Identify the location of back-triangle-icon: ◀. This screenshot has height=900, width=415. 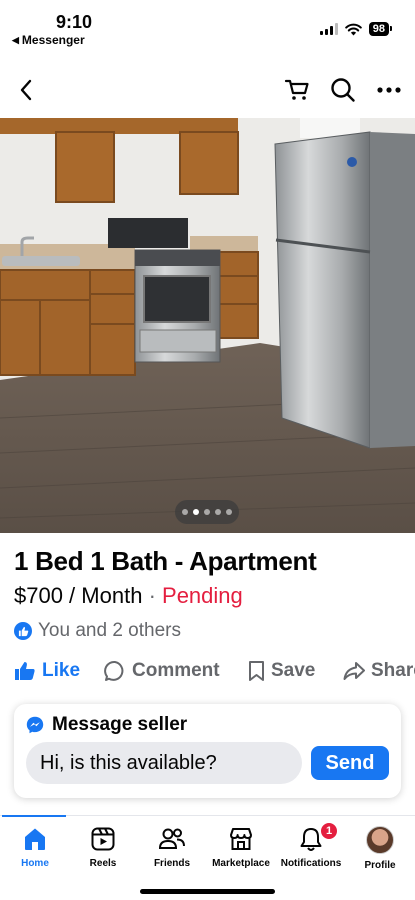
(15, 39).